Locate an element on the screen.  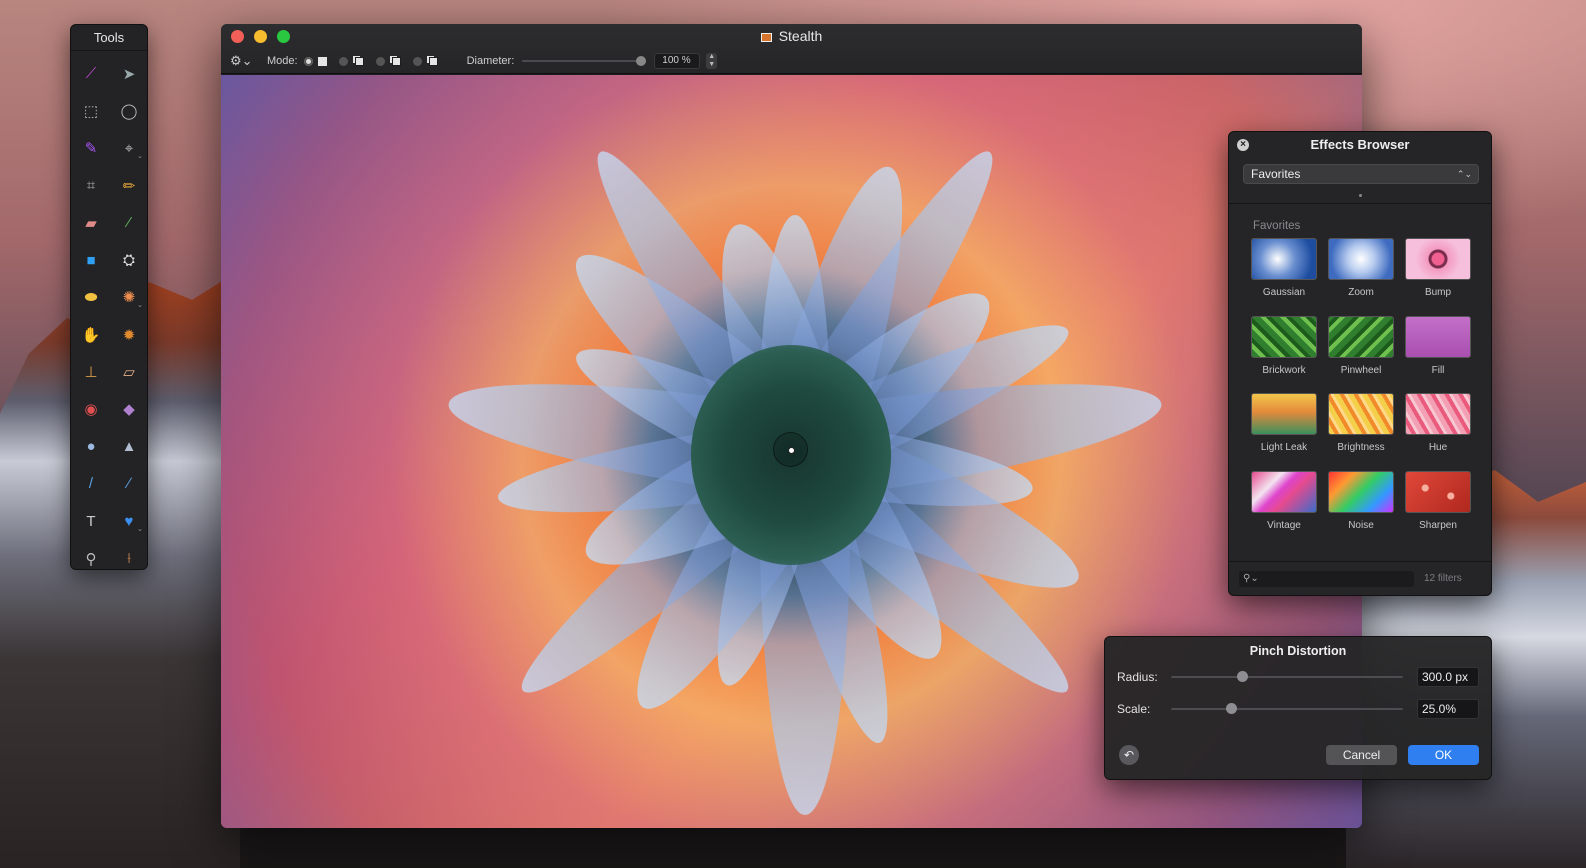
diameter-stepper: ▲ ▼ is located at coordinates (712, 61).